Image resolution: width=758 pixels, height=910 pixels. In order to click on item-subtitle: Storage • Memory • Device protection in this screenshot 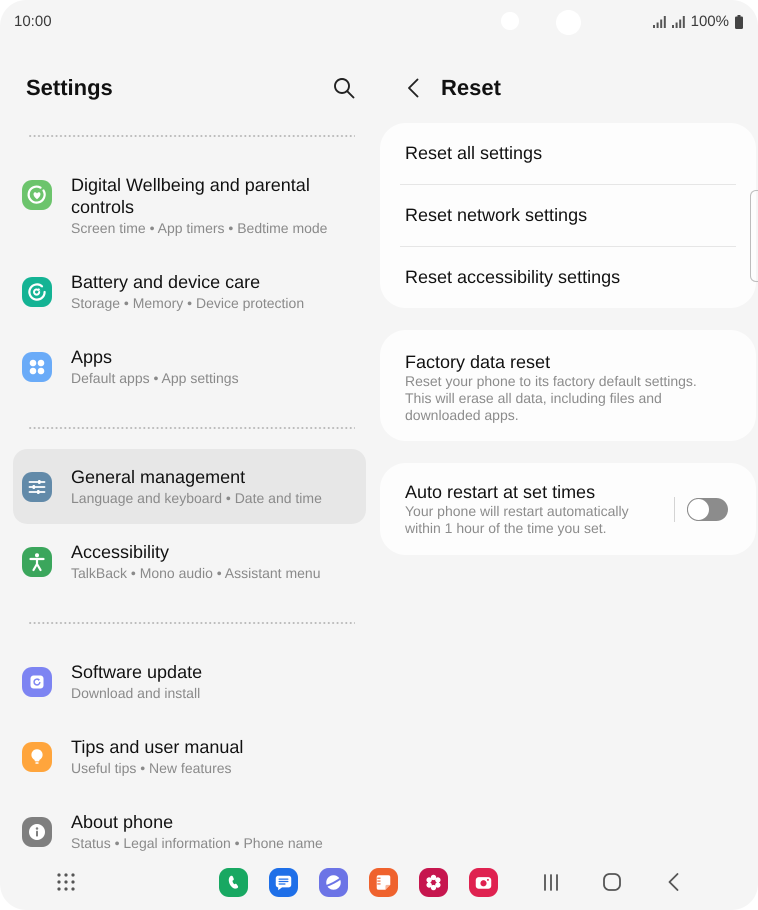, I will do `click(187, 303)`.